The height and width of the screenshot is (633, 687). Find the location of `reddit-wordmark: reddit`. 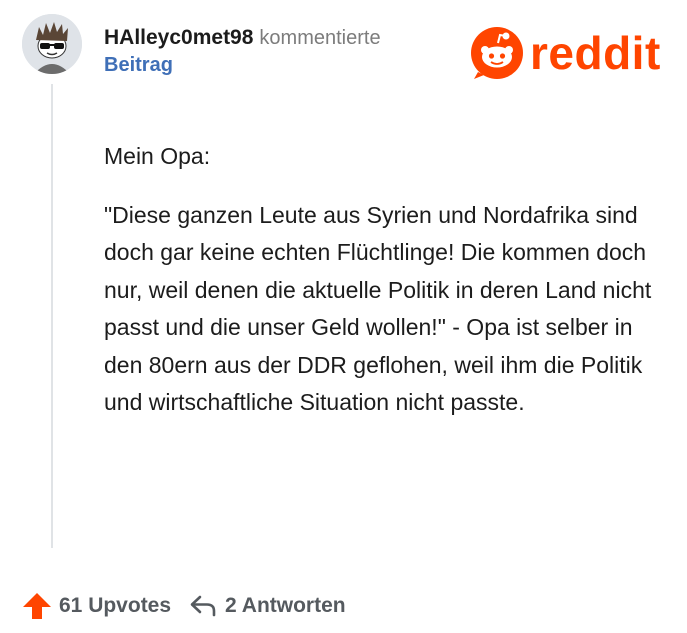

reddit-wordmark: reddit is located at coordinates (595, 53).